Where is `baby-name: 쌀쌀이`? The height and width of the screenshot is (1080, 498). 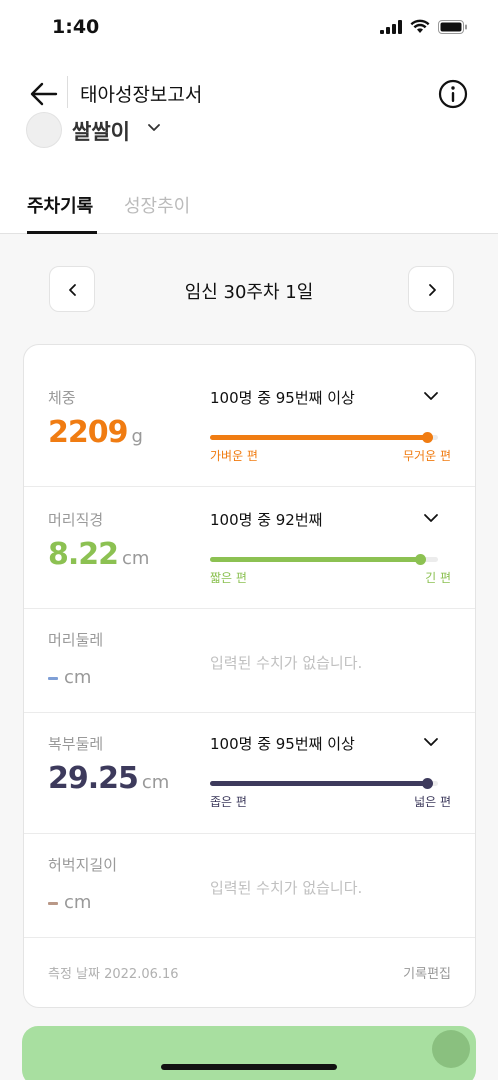 baby-name: 쌀쌀이 is located at coordinates (101, 132).